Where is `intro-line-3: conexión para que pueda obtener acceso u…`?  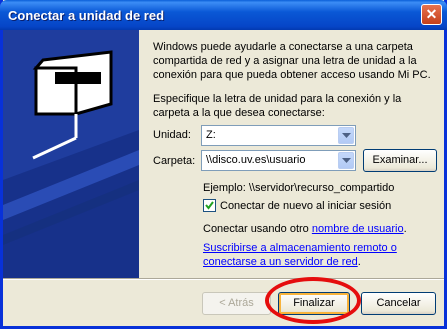 intro-line-3: conexión para que pueda obtener acceso u… is located at coordinates (292, 75).